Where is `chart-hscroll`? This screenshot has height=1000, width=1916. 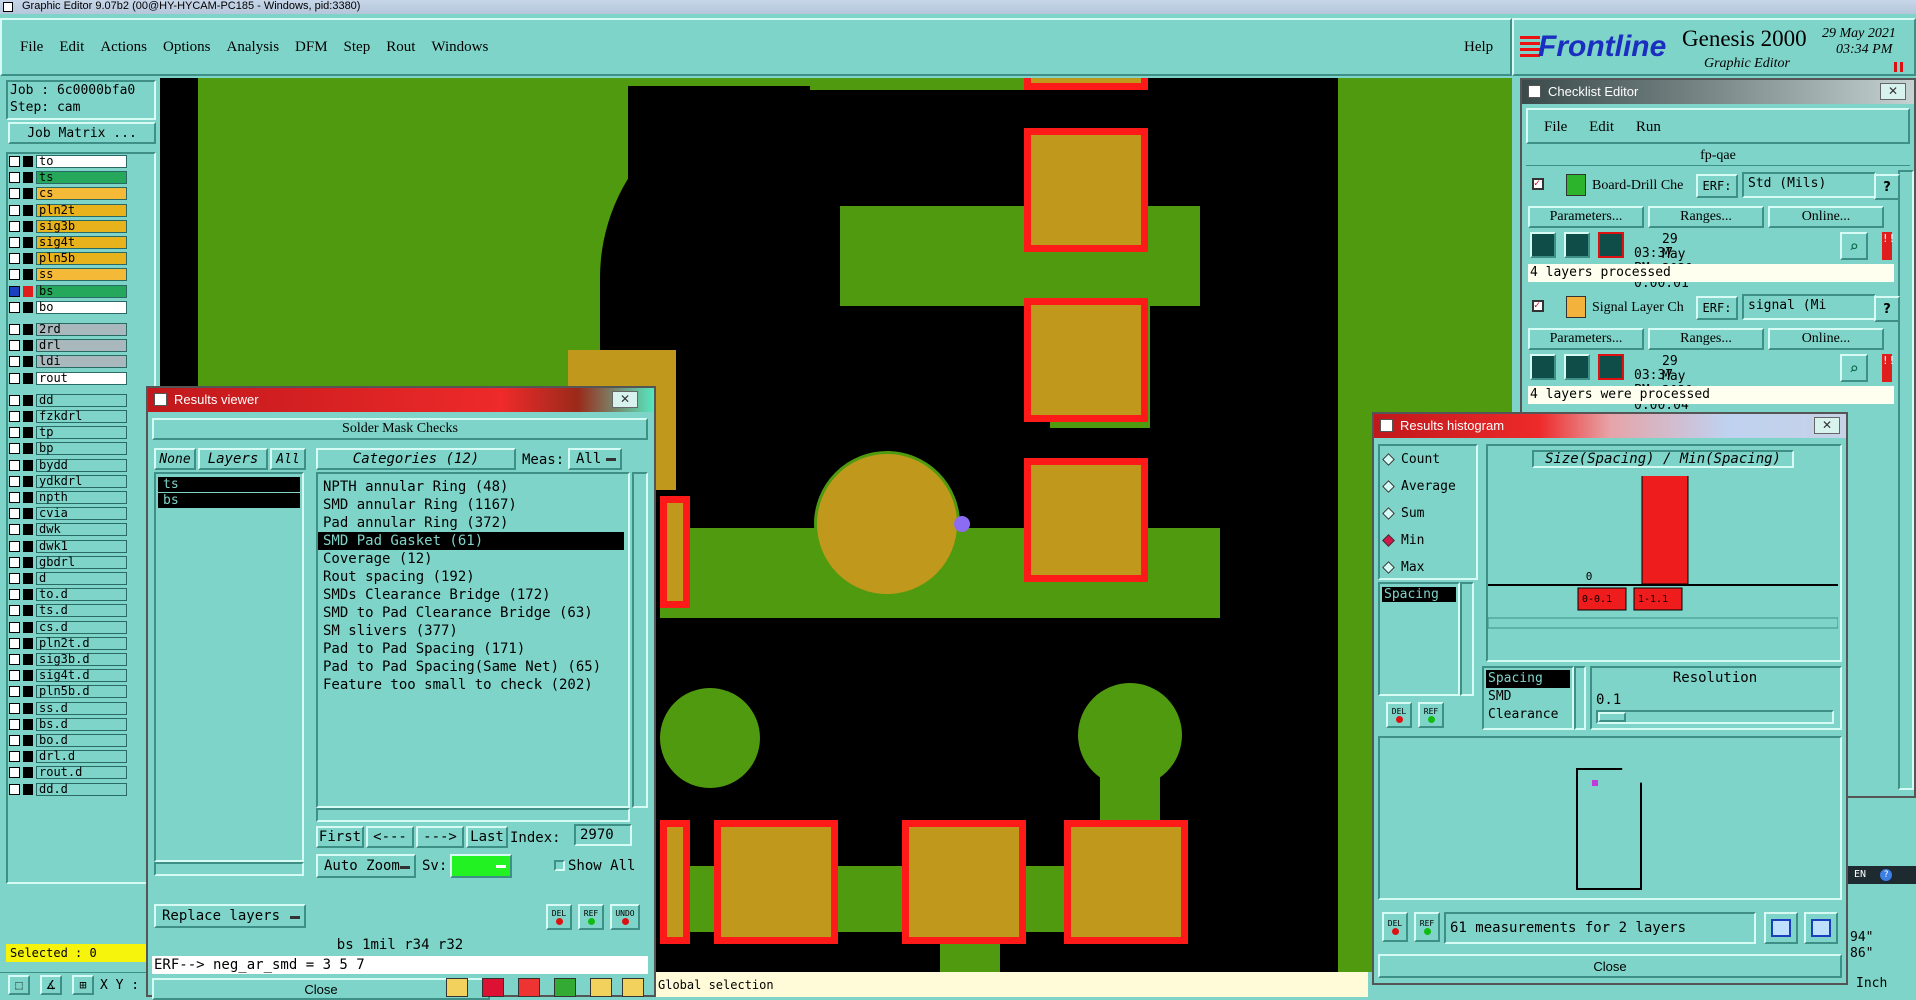 chart-hscroll is located at coordinates (1663, 623).